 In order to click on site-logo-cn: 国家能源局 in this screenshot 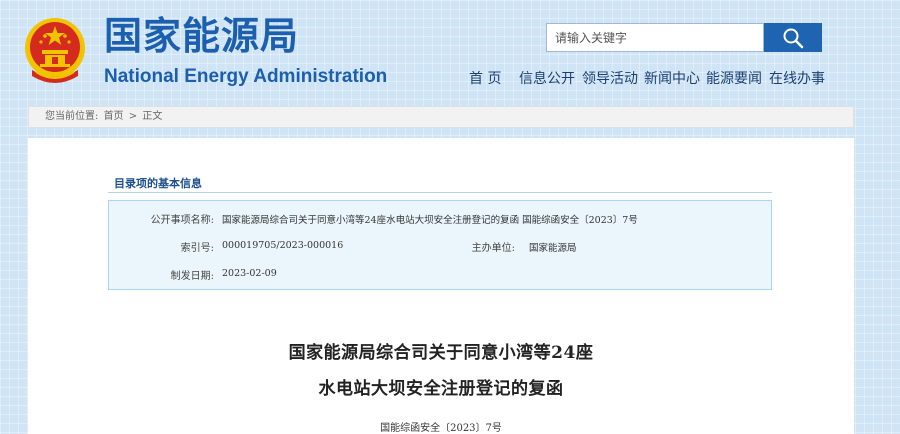, I will do `click(201, 36)`.